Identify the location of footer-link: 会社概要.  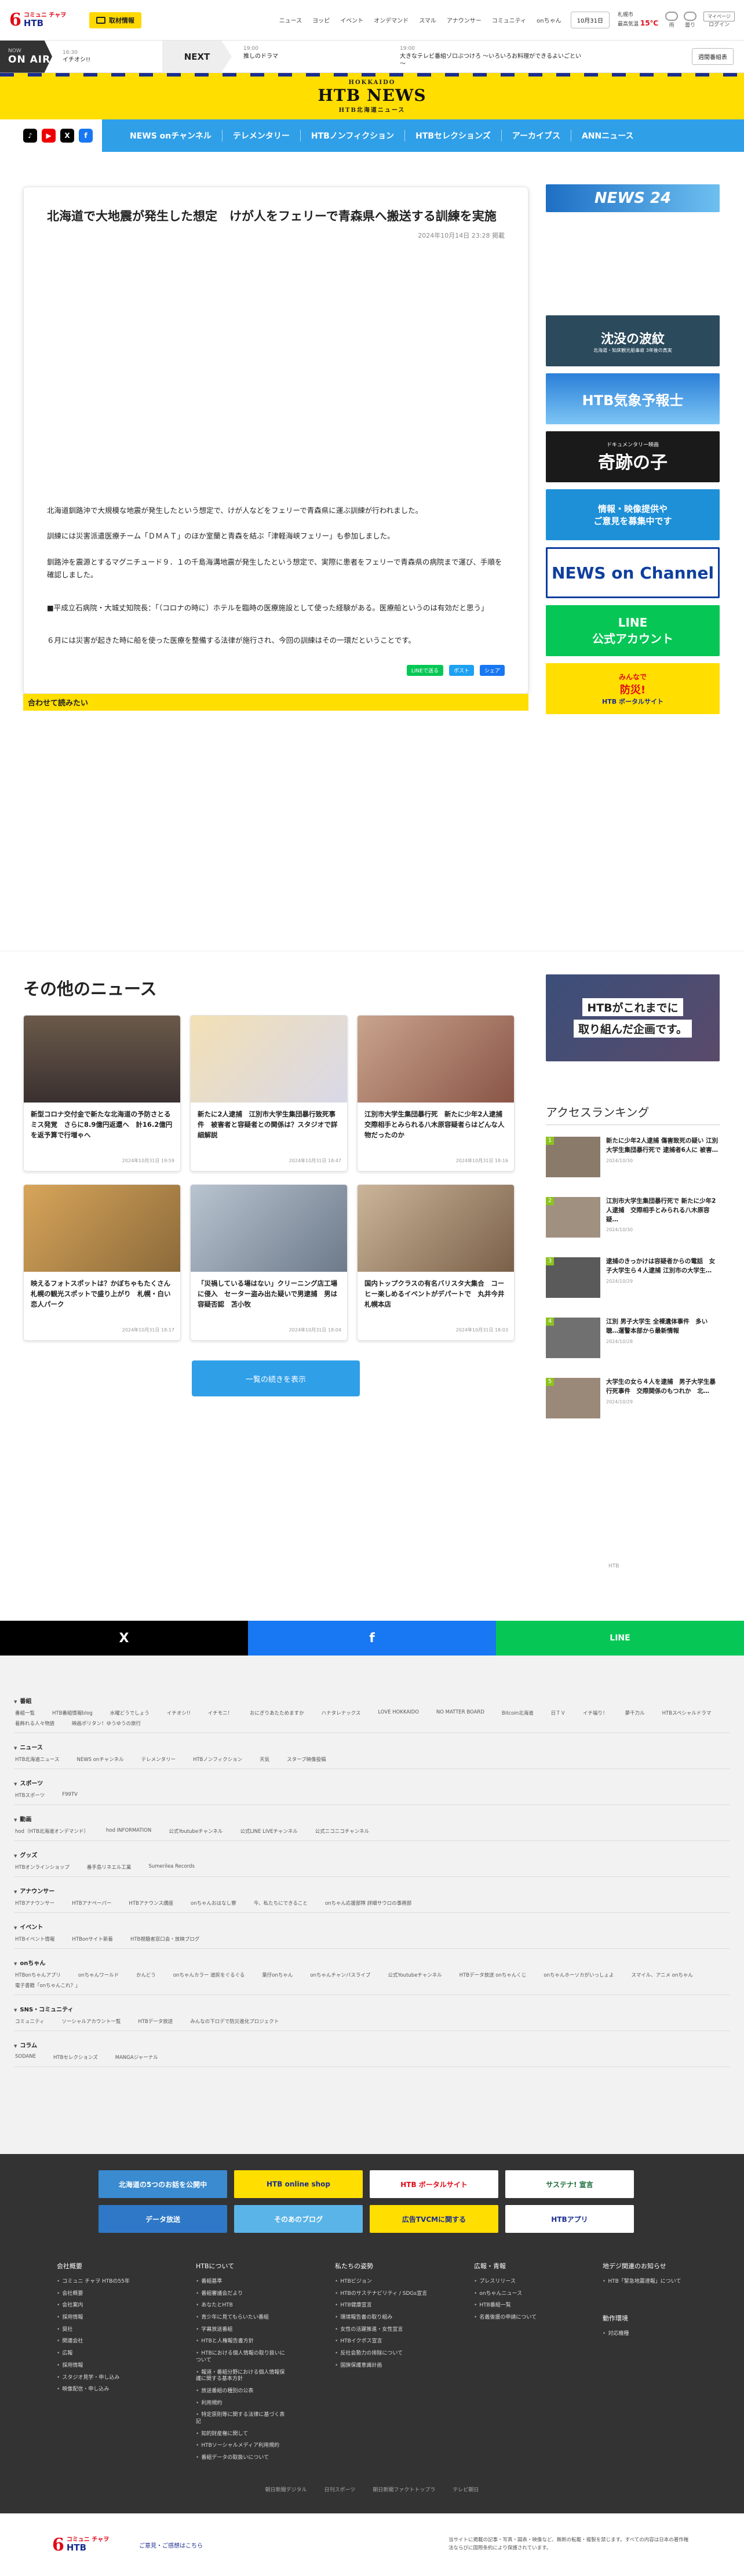
(103, 2294).